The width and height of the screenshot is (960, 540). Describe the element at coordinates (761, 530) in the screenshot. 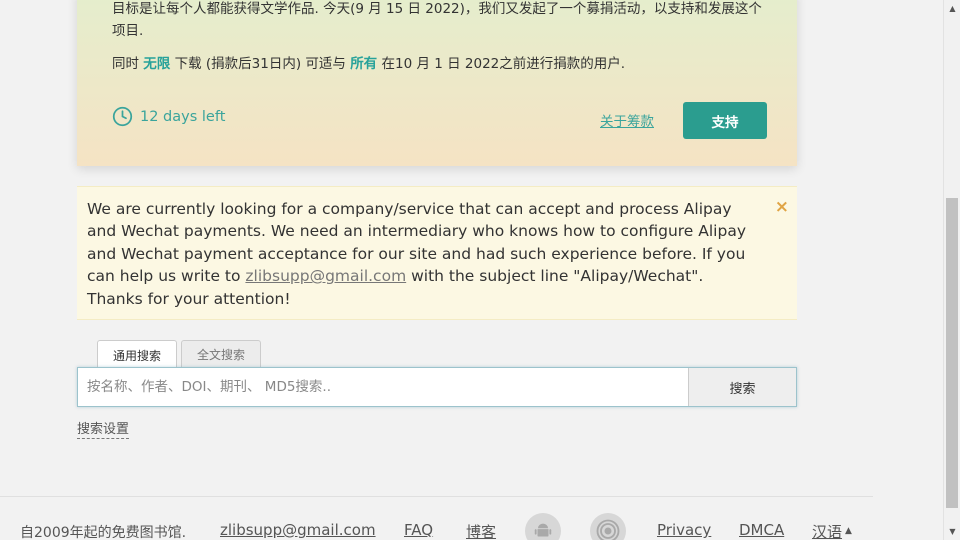

I see `footer-dmca-link: DMCA` at that location.